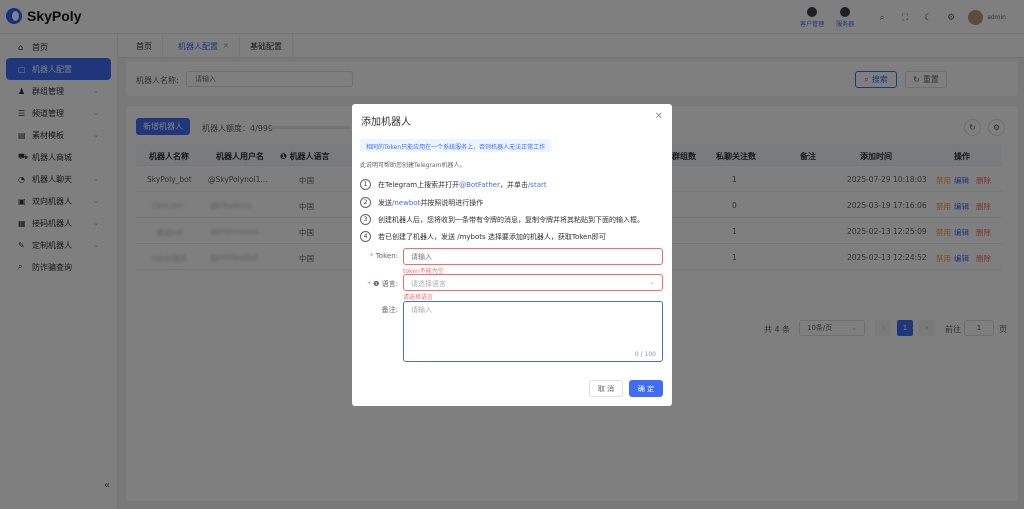 This screenshot has width=1024, height=509. What do you see at coordinates (606, 388) in the screenshot?
I see `cancel-button: 取 消` at bounding box center [606, 388].